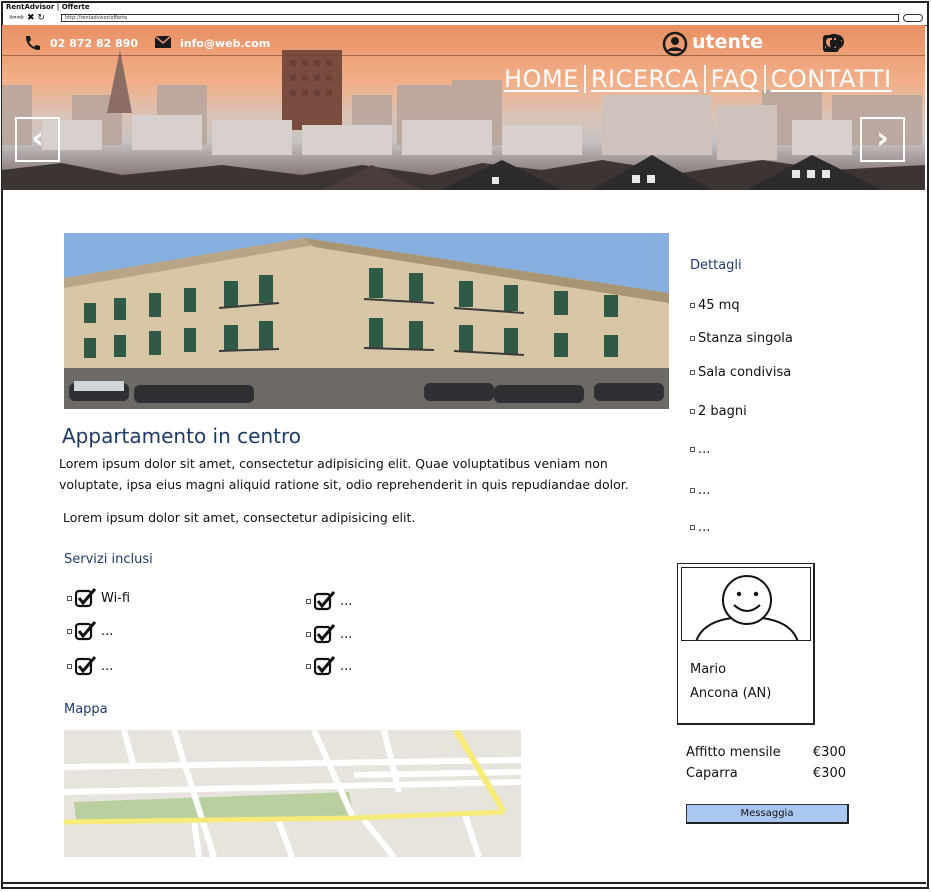 The height and width of the screenshot is (892, 931). I want to click on header-actions, so click(863, 43).